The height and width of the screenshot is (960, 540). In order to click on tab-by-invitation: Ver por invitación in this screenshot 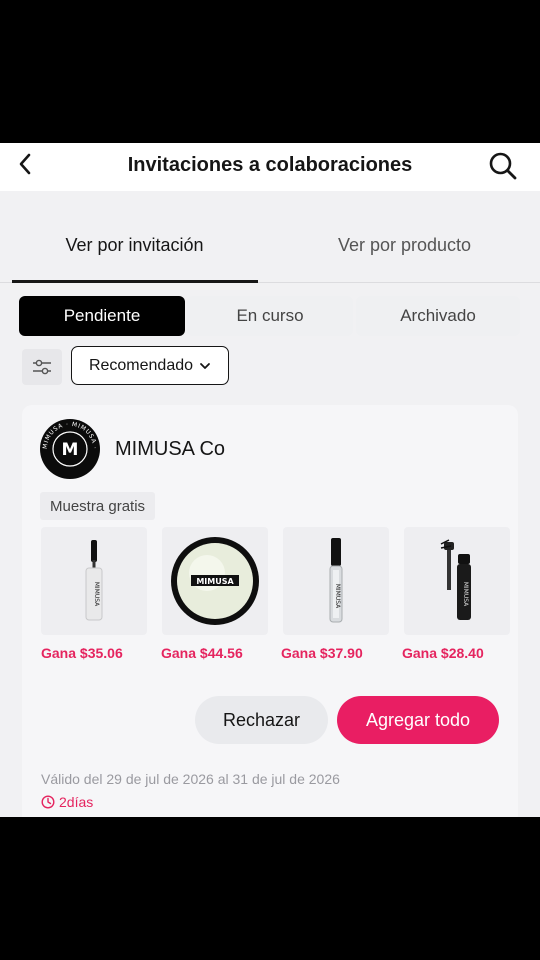, I will do `click(134, 245)`.